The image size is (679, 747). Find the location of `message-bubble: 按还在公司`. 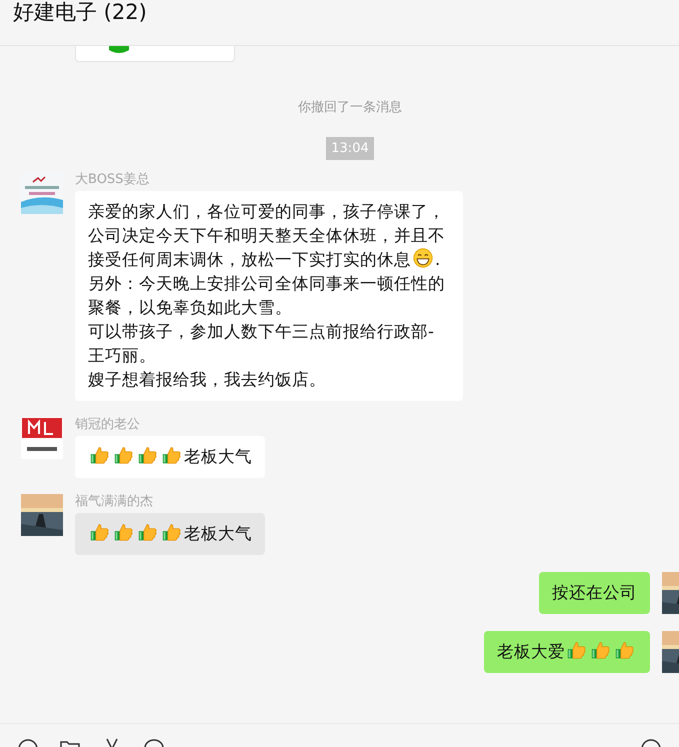

message-bubble: 按还在公司 is located at coordinates (594, 593).